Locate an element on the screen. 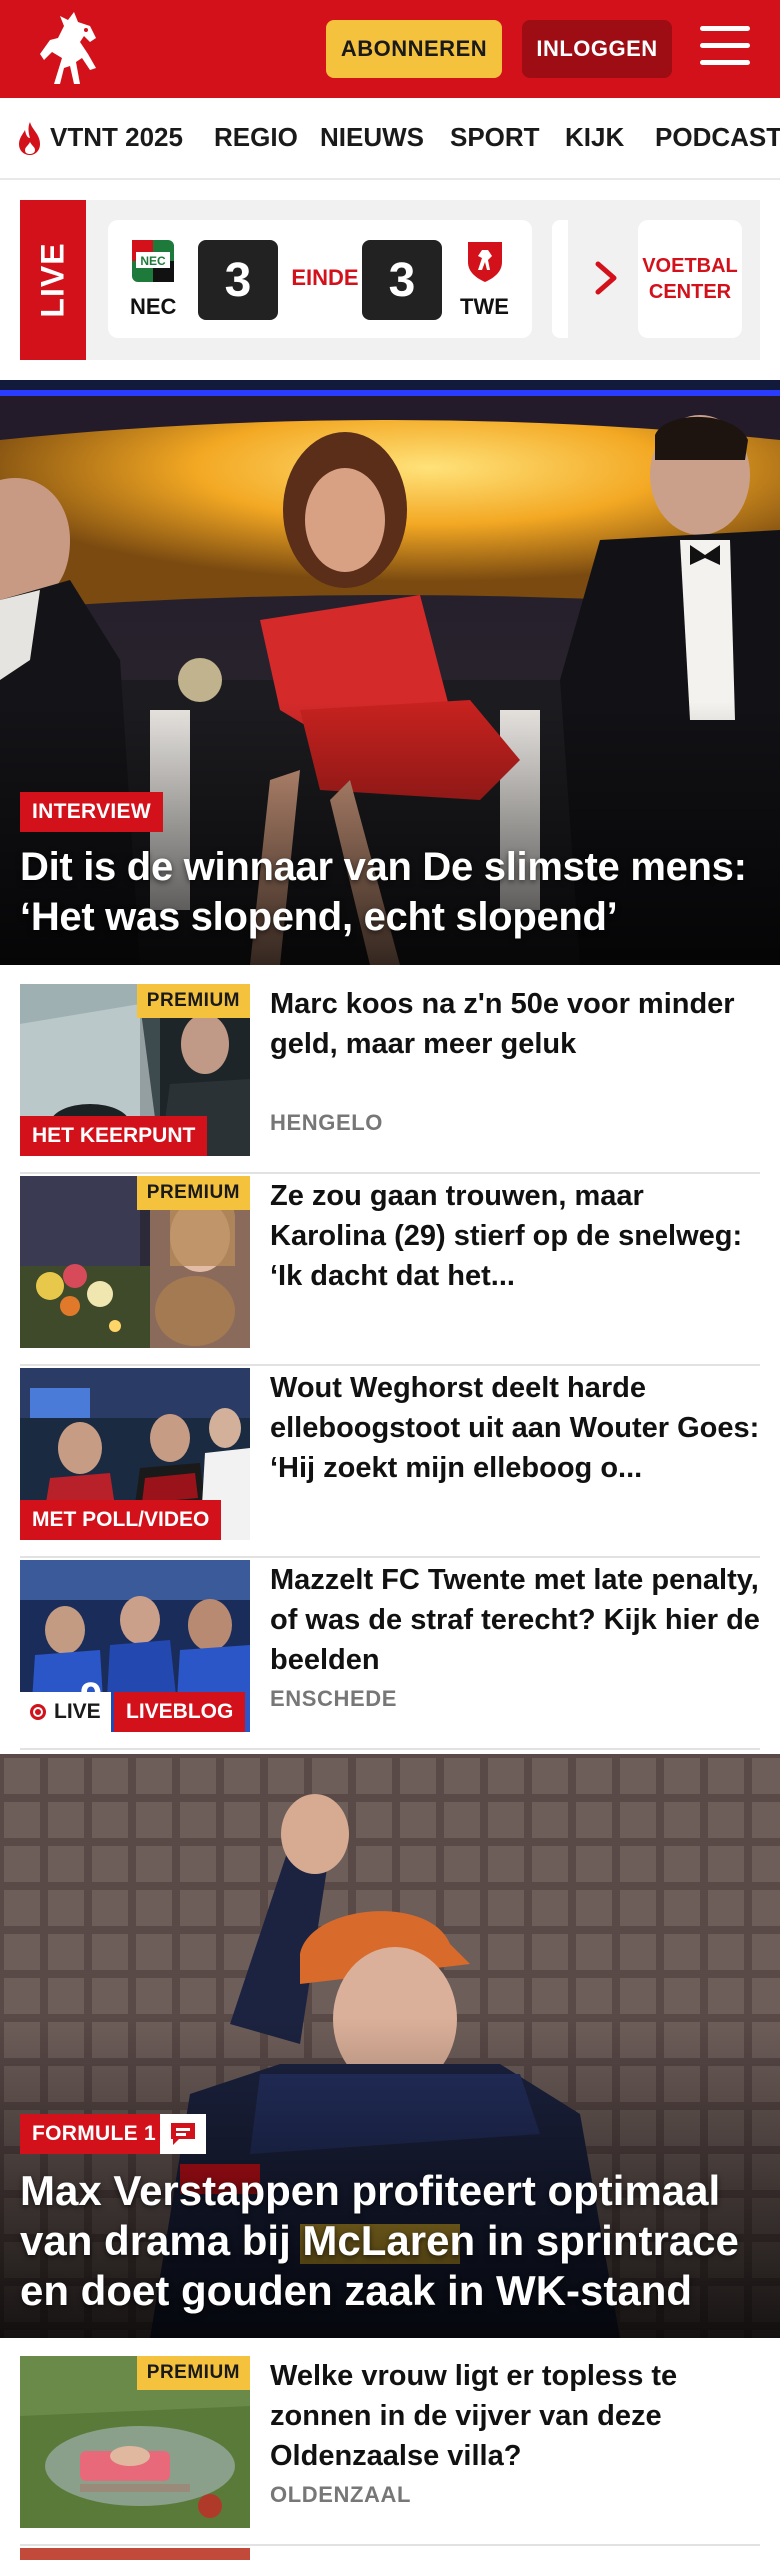 The height and width of the screenshot is (2560, 780). chevron-right-icon is located at coordinates (607, 278).